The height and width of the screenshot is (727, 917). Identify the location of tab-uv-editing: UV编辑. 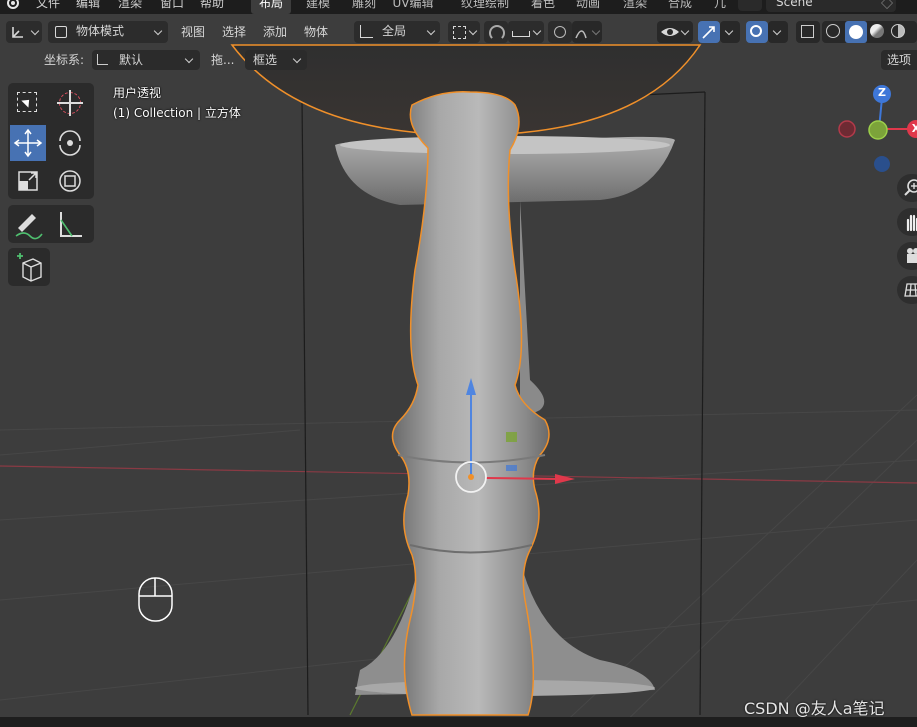
(413, 7).